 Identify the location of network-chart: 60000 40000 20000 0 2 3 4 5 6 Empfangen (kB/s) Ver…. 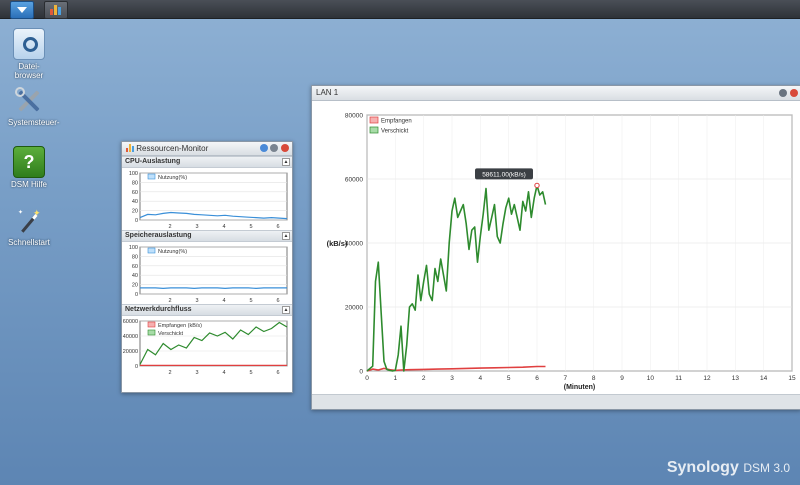
(207, 346).